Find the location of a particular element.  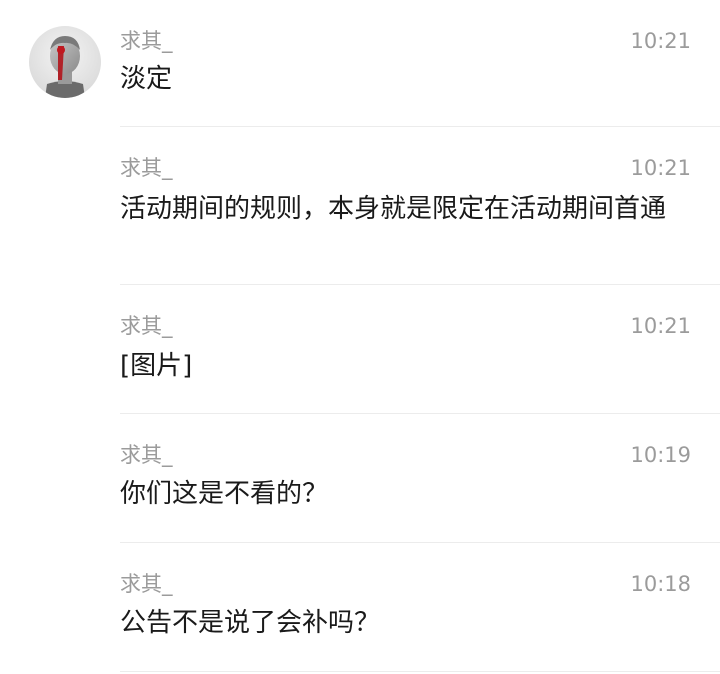

message-preview: 公告不是说了会补吗？ is located at coordinates (250, 623).